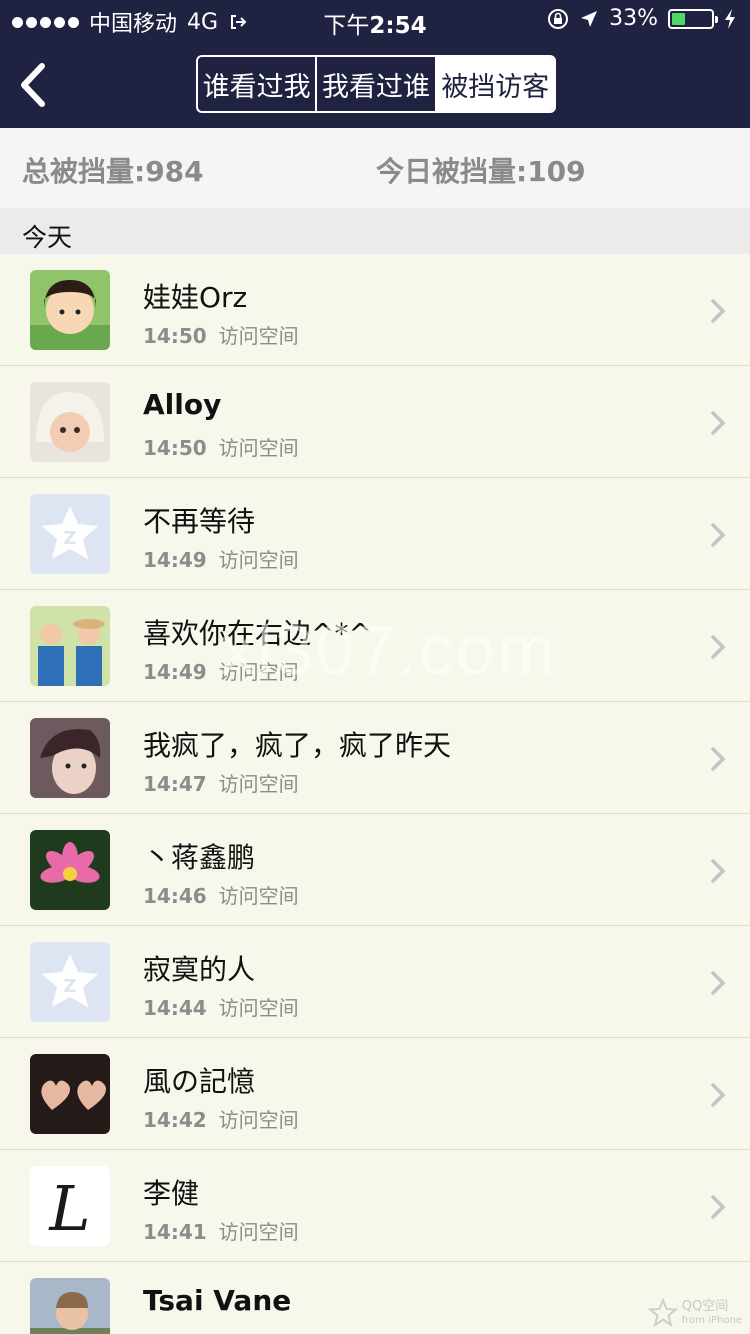  What do you see at coordinates (195, 297) in the screenshot?
I see `visitor-name: 娃娃Orz` at bounding box center [195, 297].